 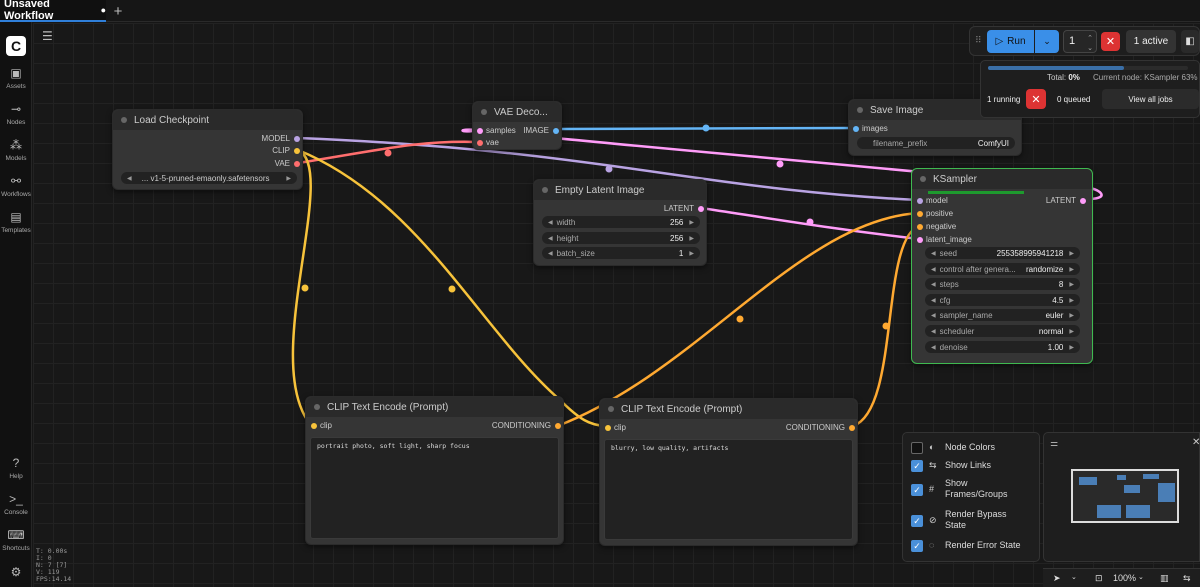 I want to click on option-render-bypass-state: ✓ ⊘ Render Bypass State, so click(x=969, y=520).